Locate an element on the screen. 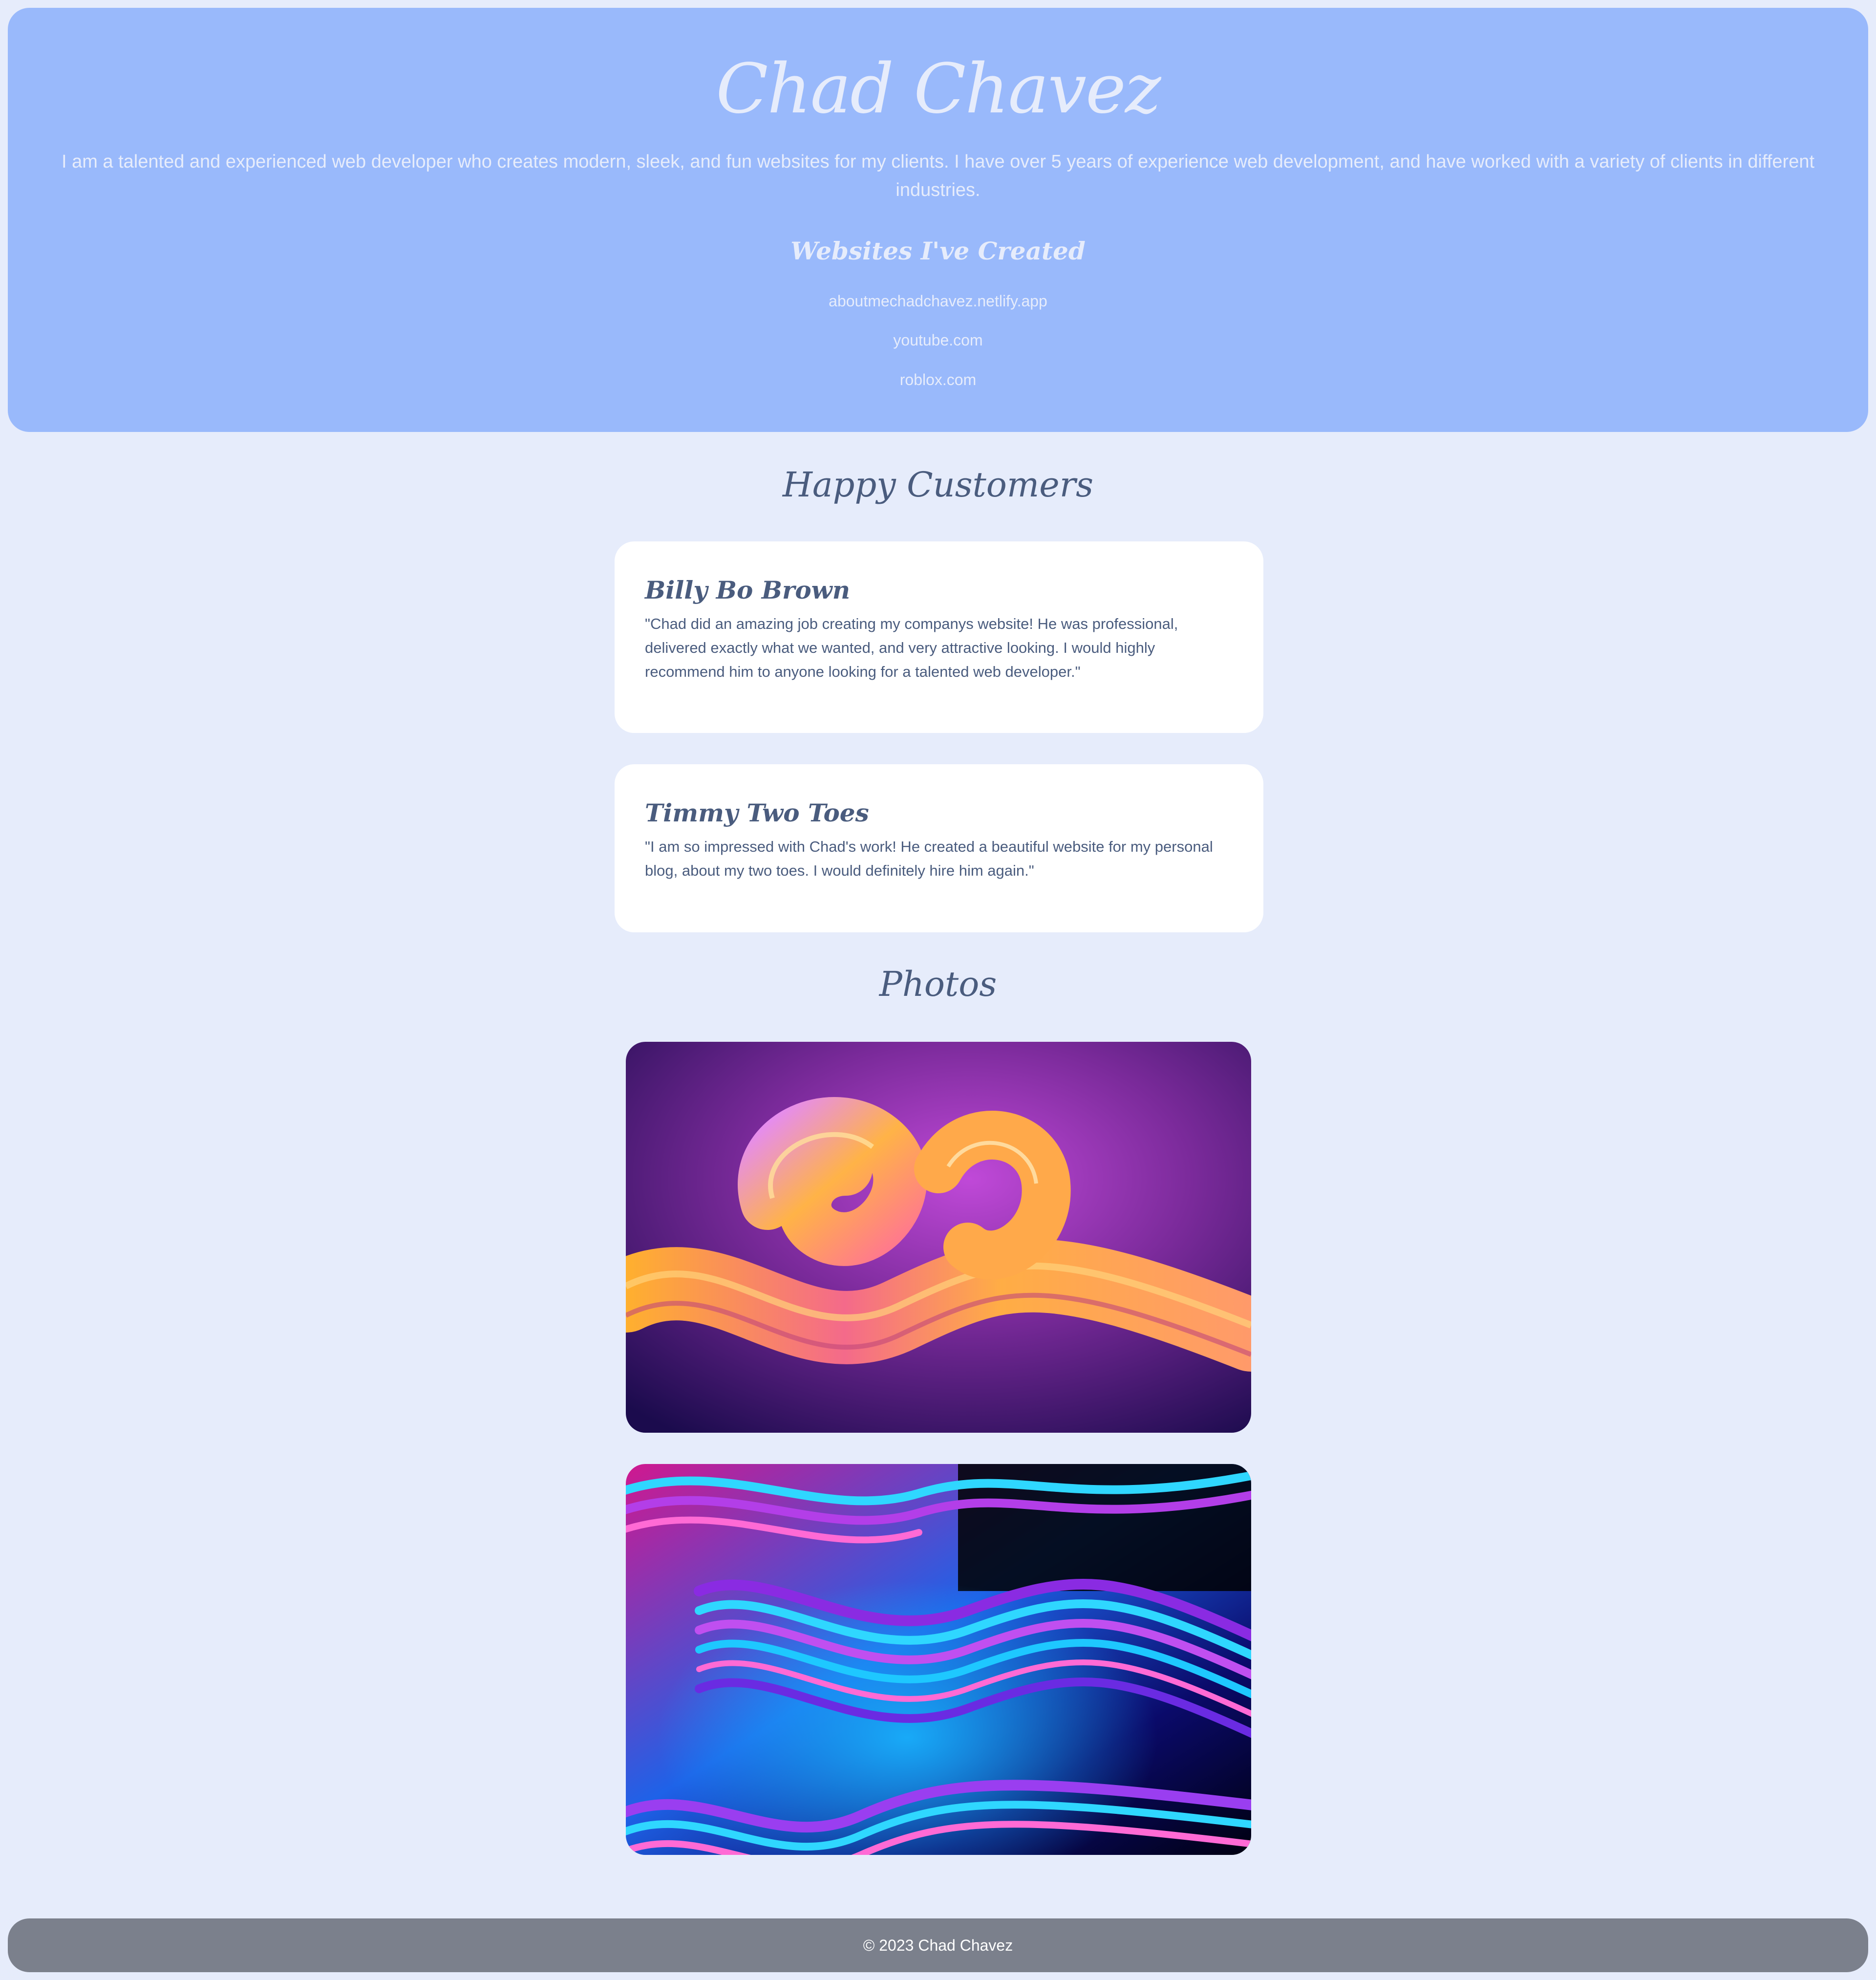 This screenshot has height=1980, width=1876. websites-heading: Websites I've Created is located at coordinates (938, 251).